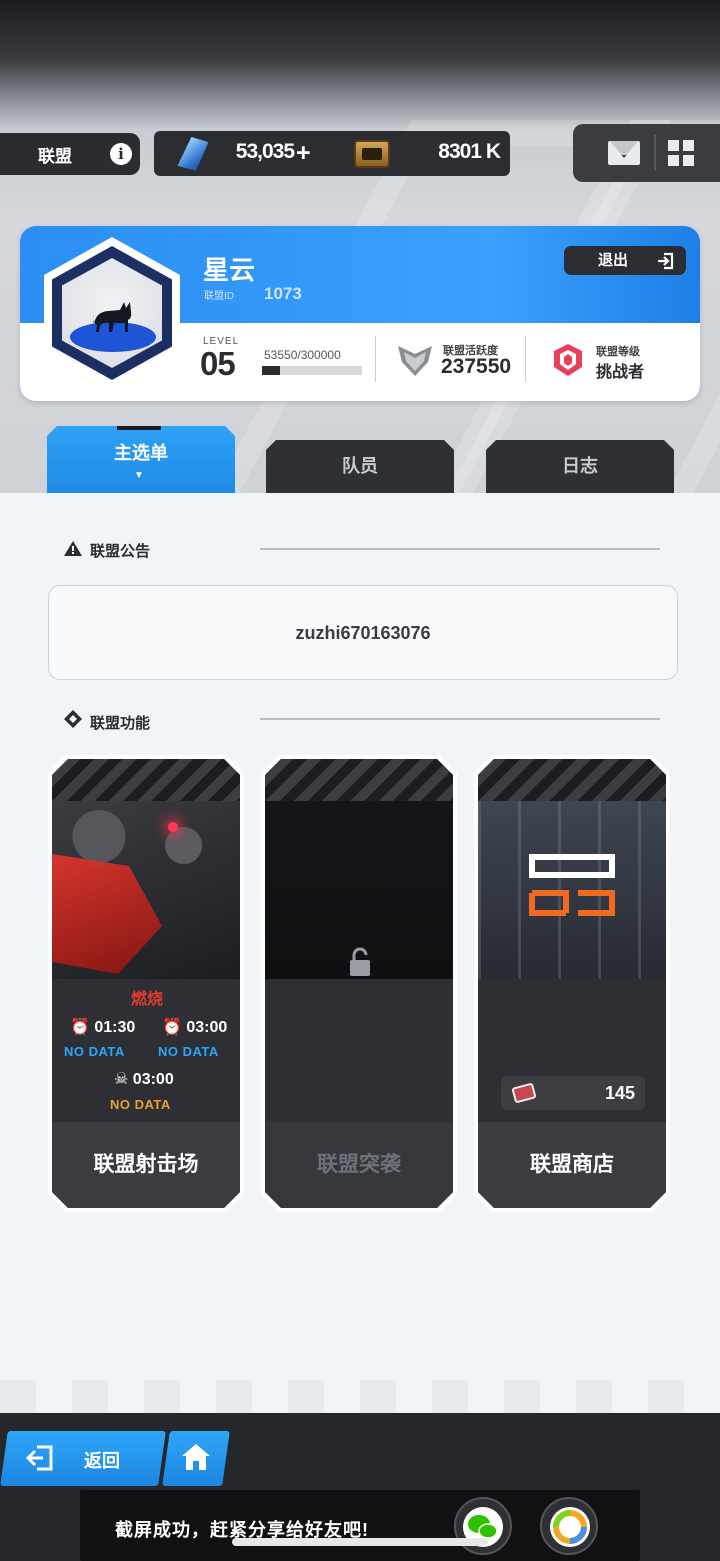 The width and height of the screenshot is (720, 1561). What do you see at coordinates (94, 1051) in the screenshot?
I see `timer-1-status: NO DATA` at bounding box center [94, 1051].